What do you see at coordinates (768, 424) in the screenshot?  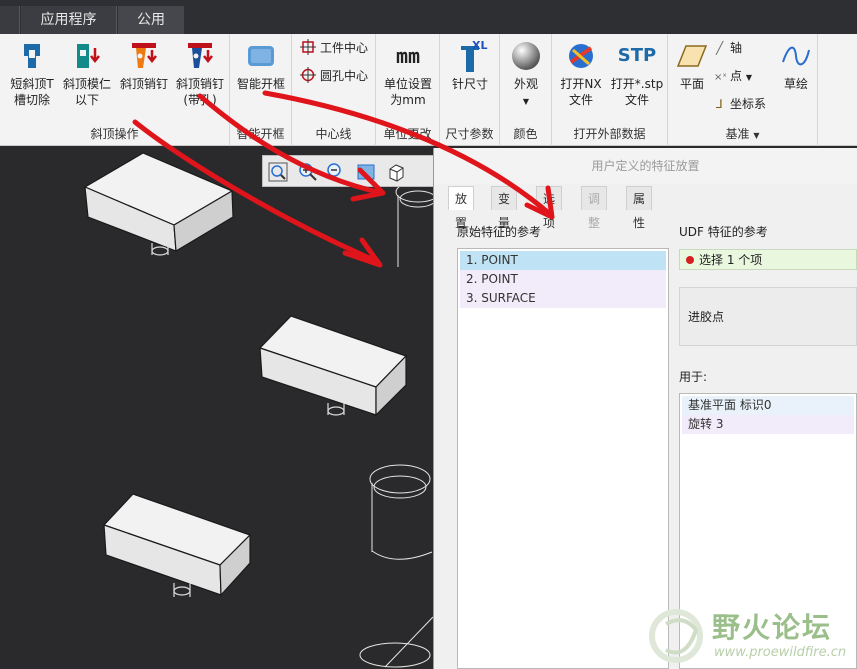 I see `list-item: 旋转 3` at bounding box center [768, 424].